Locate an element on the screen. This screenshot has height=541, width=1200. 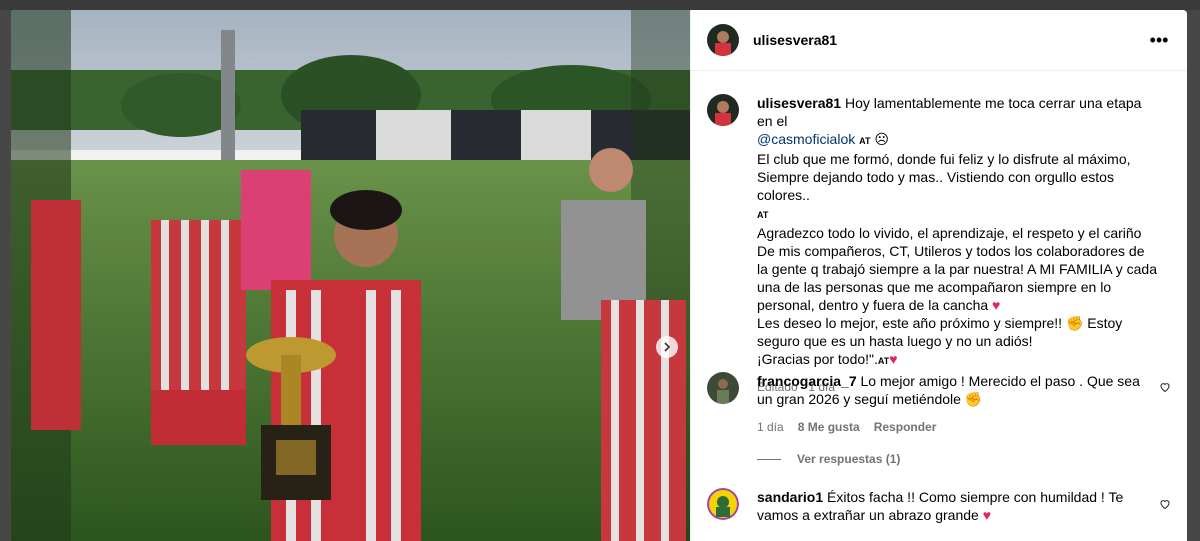
commenter-username: francogarcia_7 is located at coordinates (807, 381).